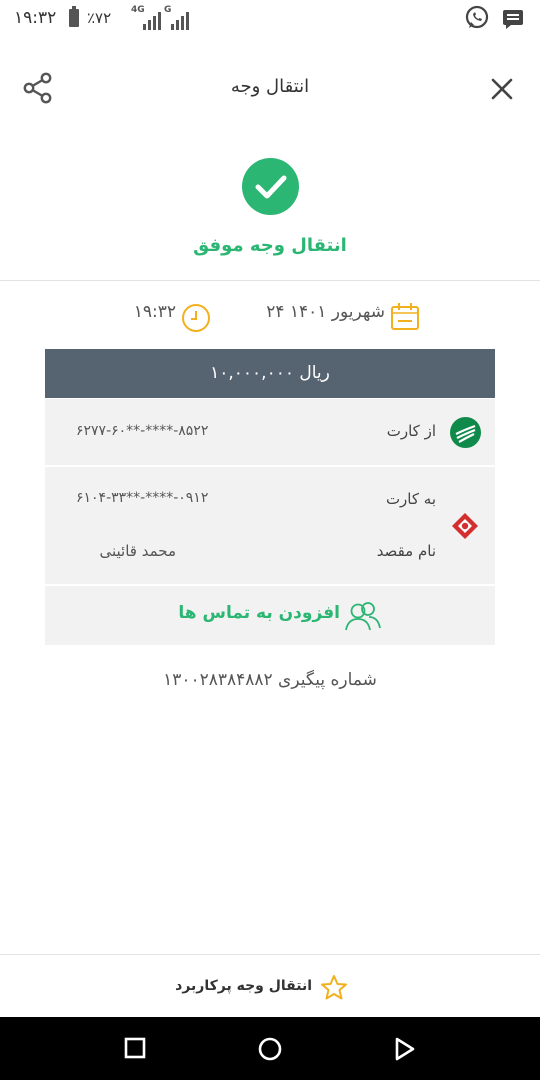 The height and width of the screenshot is (1080, 540). I want to click on square-nav-icon, so click(135, 1048).